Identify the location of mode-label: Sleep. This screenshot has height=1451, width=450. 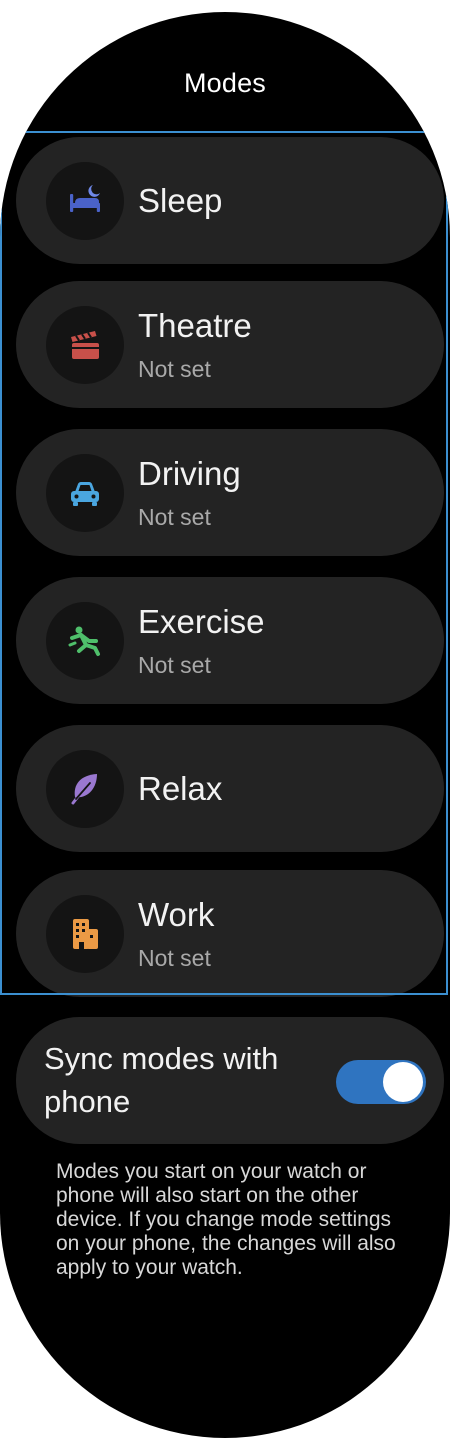
(180, 200).